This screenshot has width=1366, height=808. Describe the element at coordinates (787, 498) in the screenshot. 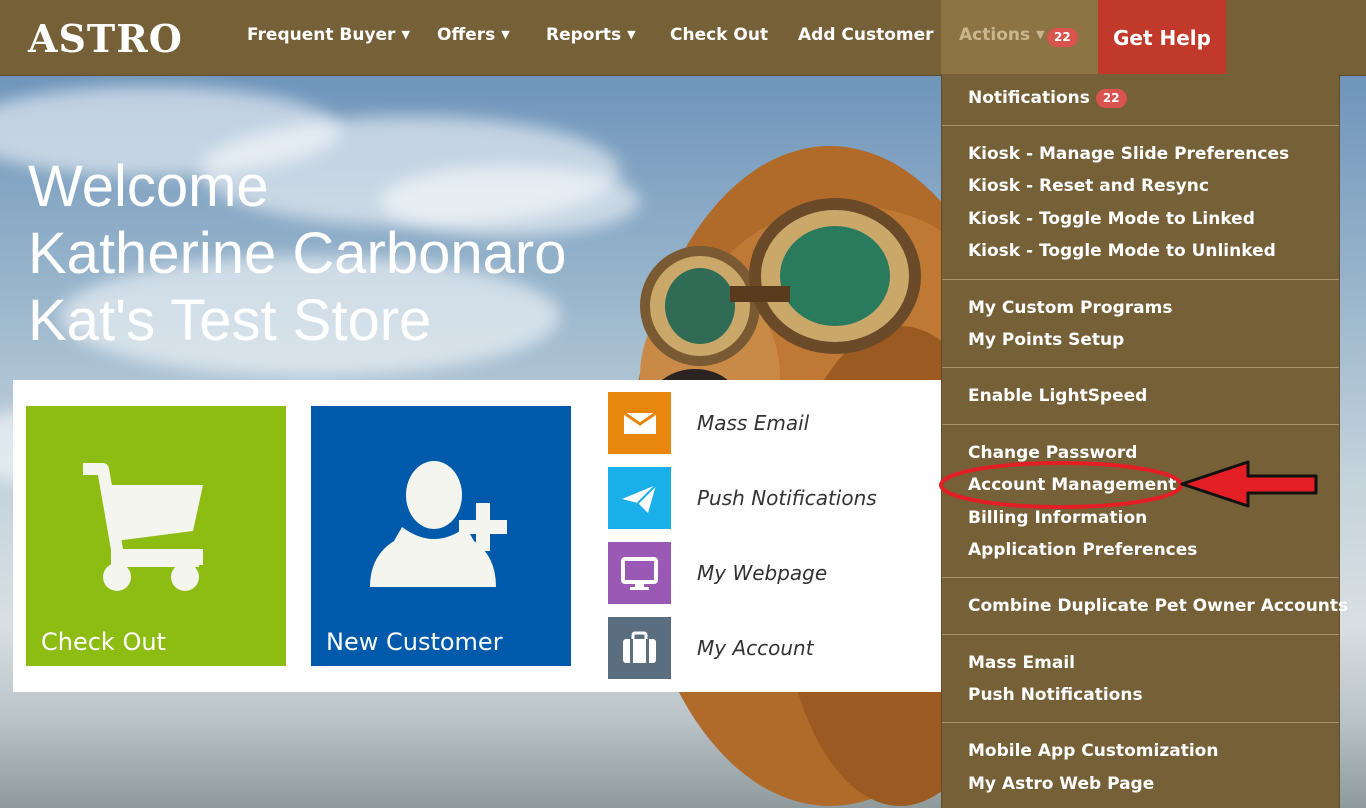

I see `push-notifications-label: Push Notifications` at that location.